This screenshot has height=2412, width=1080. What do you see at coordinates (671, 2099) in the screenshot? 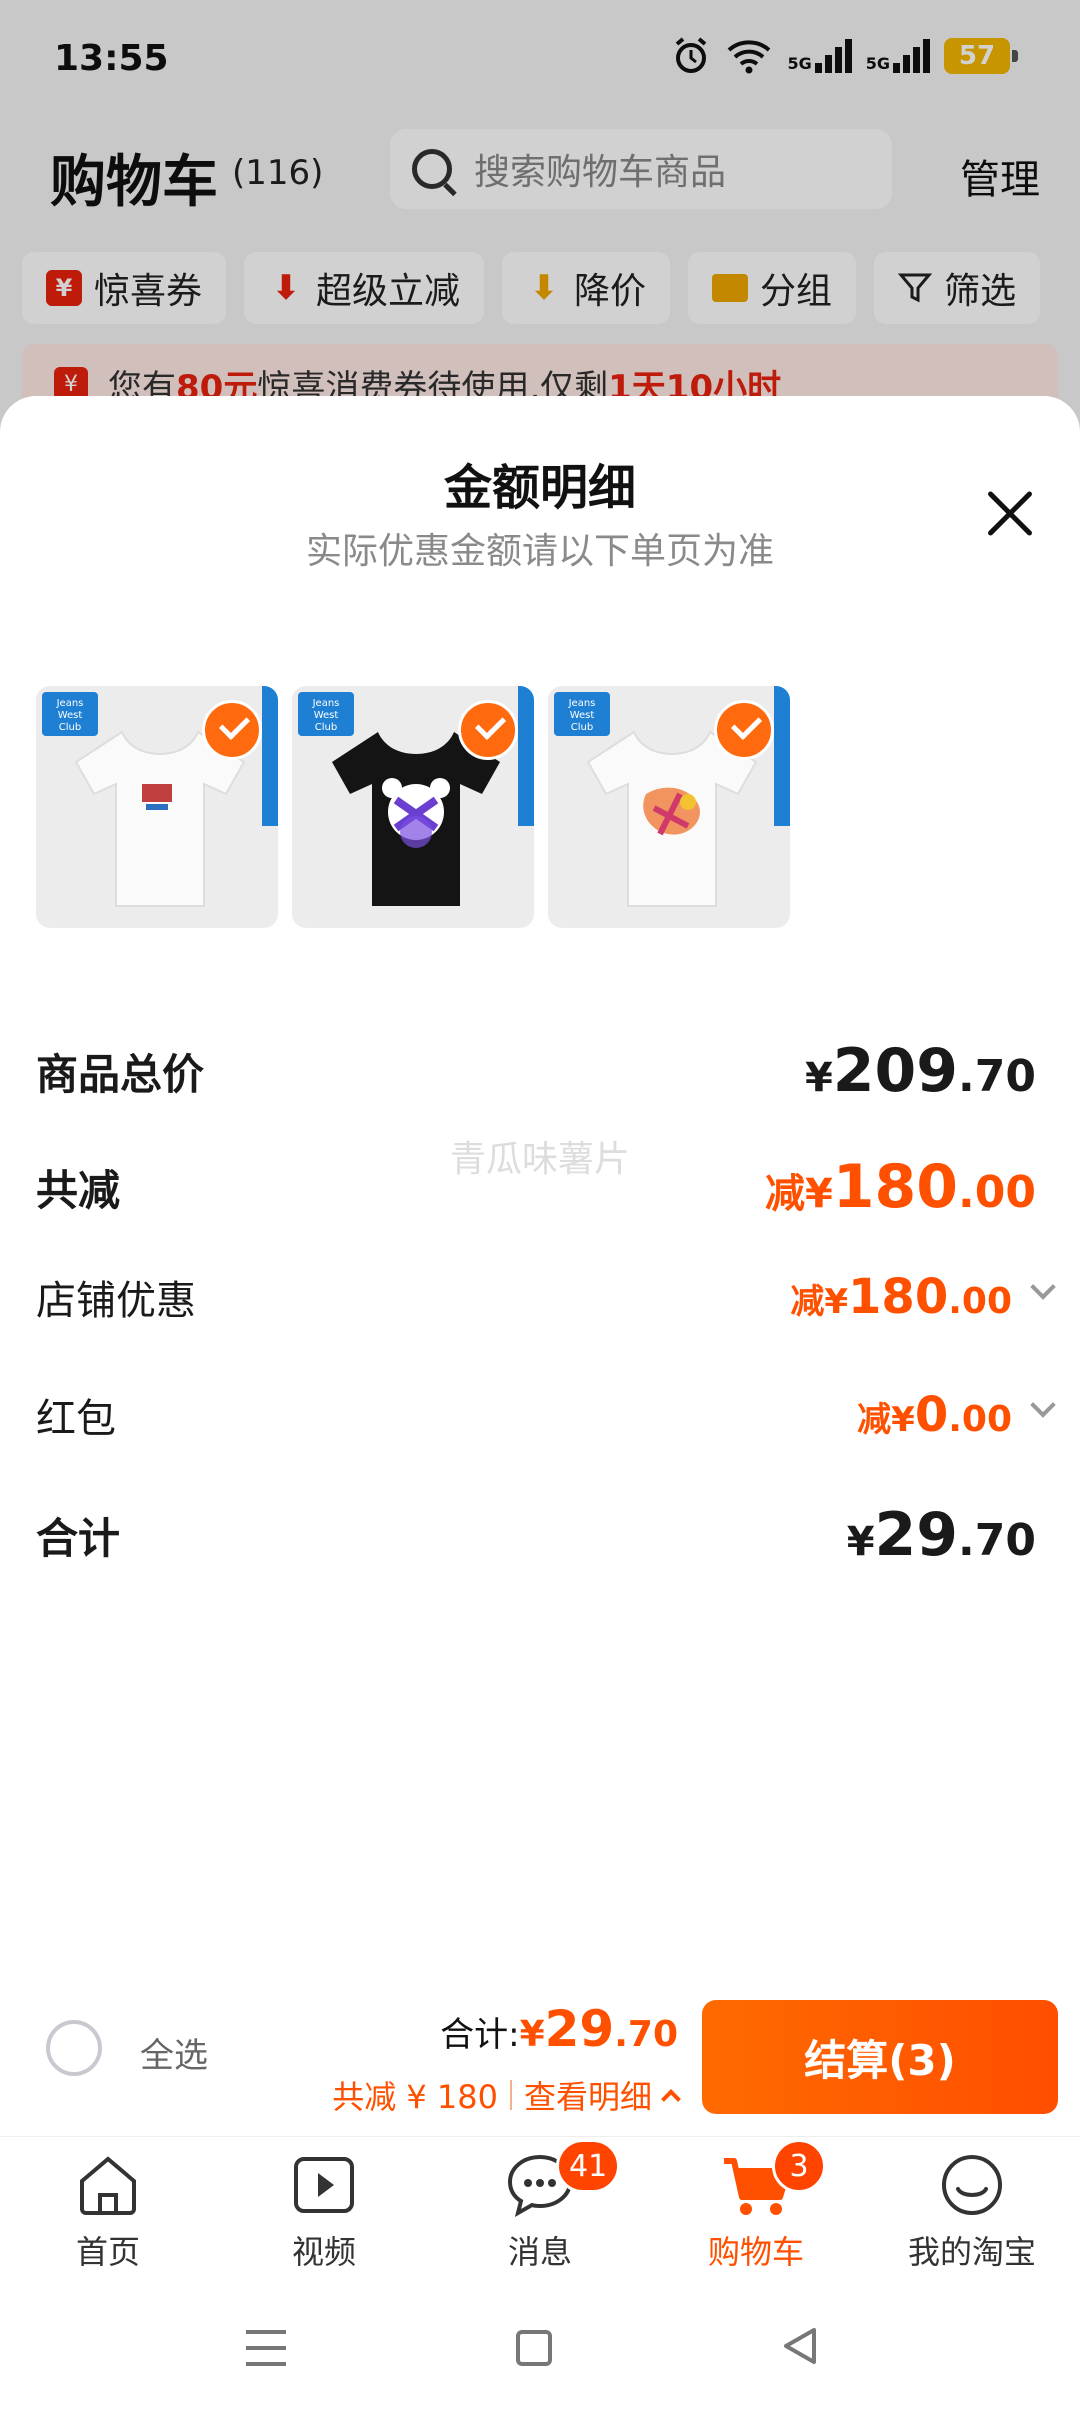
I see `chevron-up-icon` at bounding box center [671, 2099].